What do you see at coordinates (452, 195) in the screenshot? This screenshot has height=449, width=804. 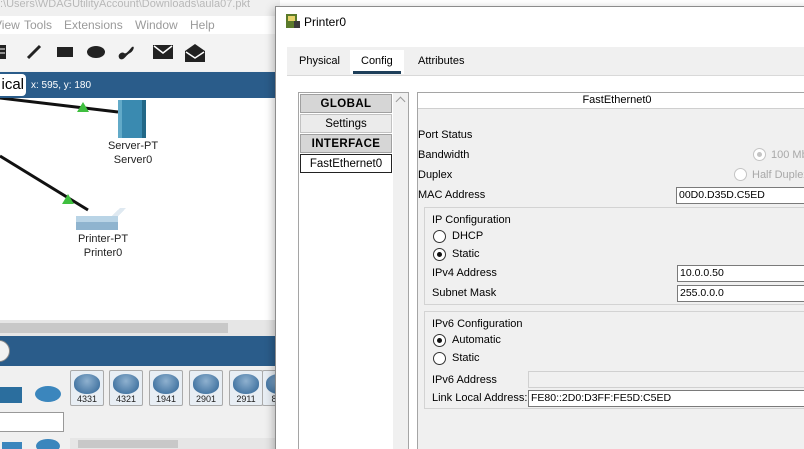 I see `mac-address-label: MAC Address` at bounding box center [452, 195].